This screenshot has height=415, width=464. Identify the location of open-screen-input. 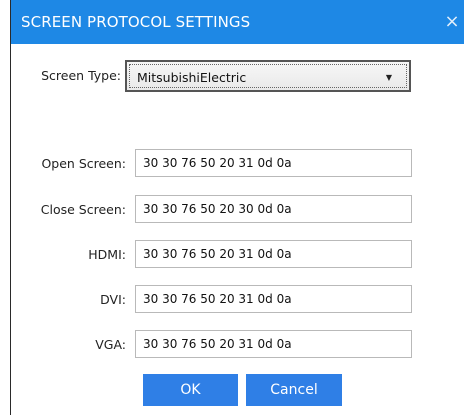
(273, 163).